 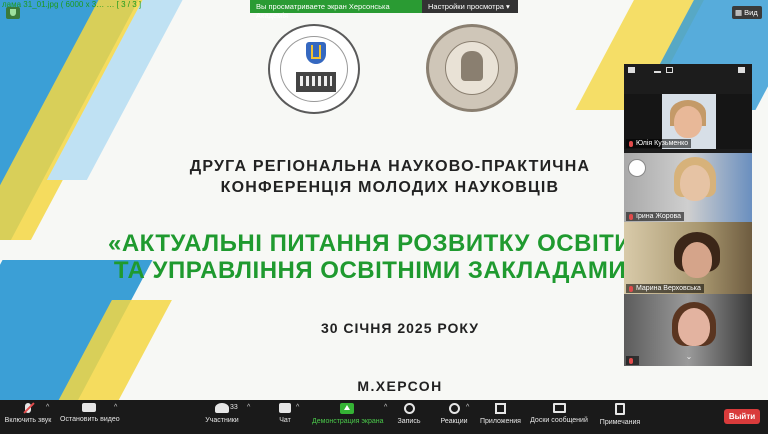 What do you see at coordinates (559, 420) in the screenshot?
I see `whiteboards-label: Доски сообщений` at bounding box center [559, 420].